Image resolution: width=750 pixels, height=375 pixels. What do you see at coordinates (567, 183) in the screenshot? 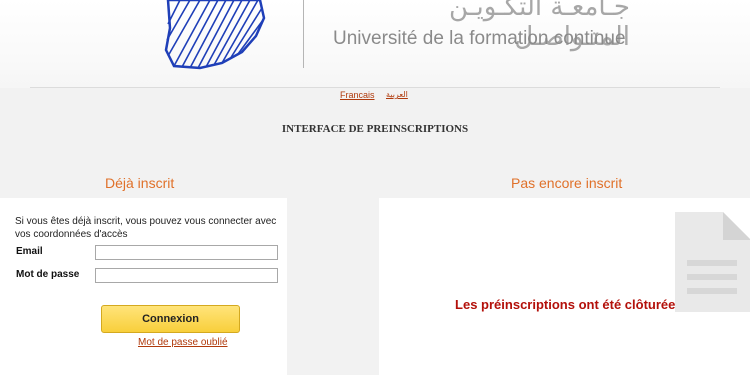
I see `register-section-title: Pas encore inscrit` at bounding box center [567, 183].